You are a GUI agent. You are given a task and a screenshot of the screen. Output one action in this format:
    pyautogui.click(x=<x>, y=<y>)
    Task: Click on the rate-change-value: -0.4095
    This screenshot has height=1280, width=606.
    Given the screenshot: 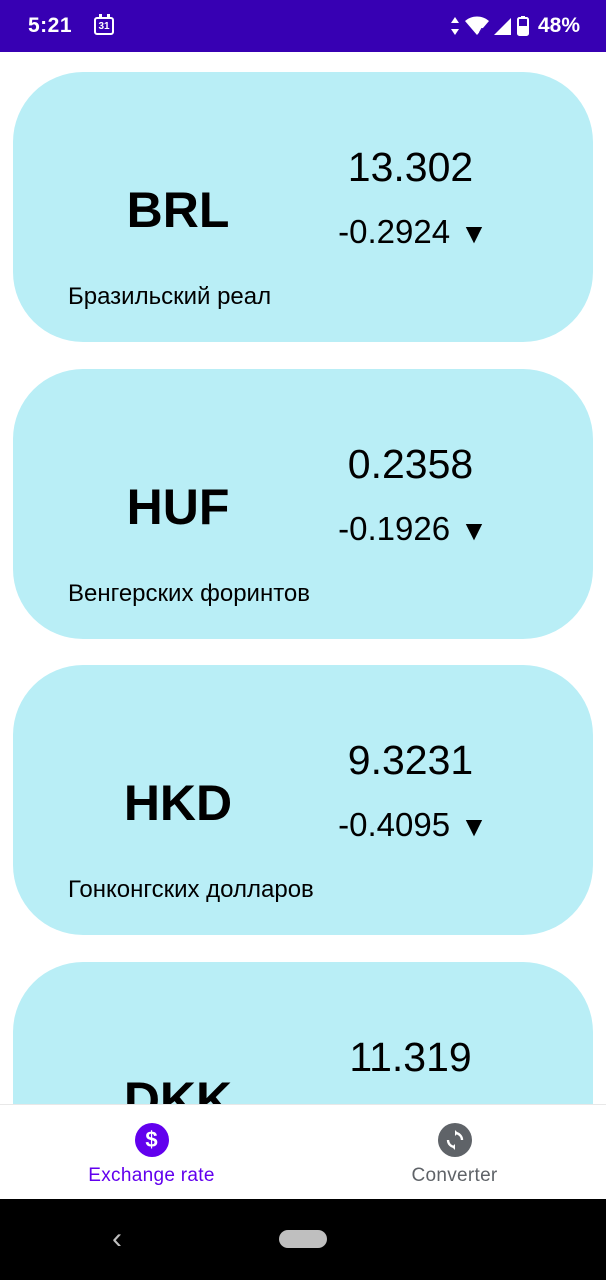 What is the action you would take?
    pyautogui.click(x=394, y=824)
    